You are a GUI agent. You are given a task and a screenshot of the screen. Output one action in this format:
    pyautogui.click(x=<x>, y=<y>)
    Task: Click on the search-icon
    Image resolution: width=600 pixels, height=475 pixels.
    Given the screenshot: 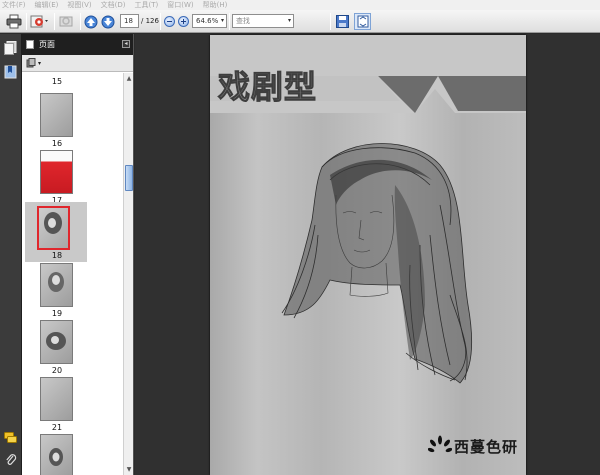 What is the action you would take?
    pyautogui.click(x=66, y=21)
    